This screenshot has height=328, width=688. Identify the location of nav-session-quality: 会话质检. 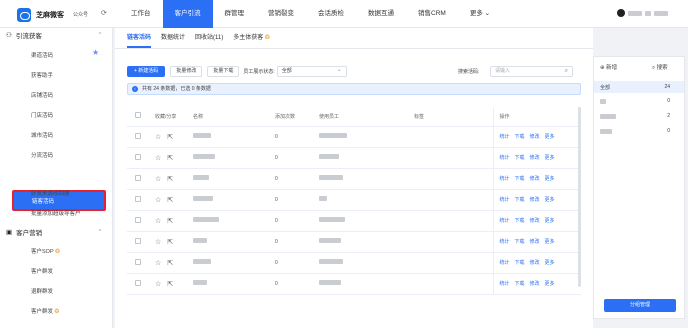
(331, 14).